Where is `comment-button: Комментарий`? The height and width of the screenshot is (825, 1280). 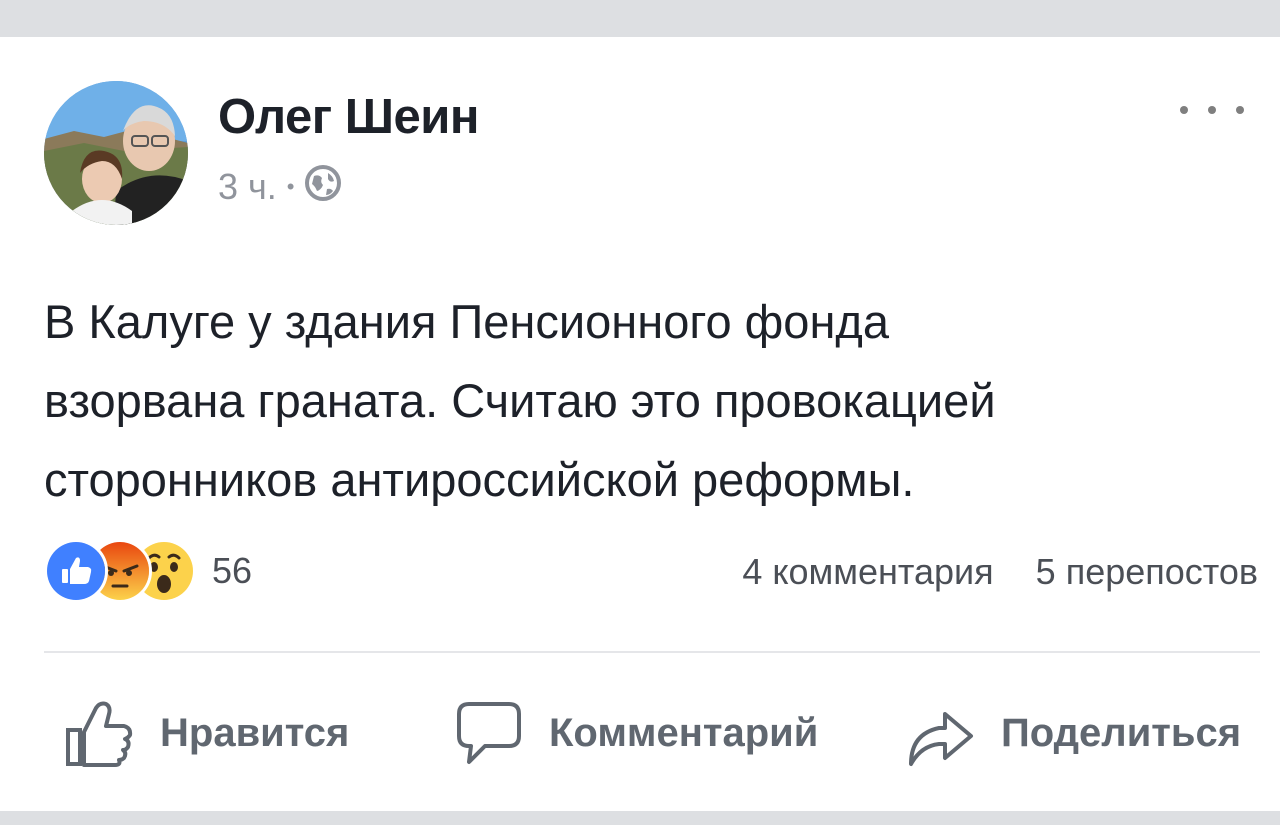
comment-button: Комментарий is located at coordinates (636, 733).